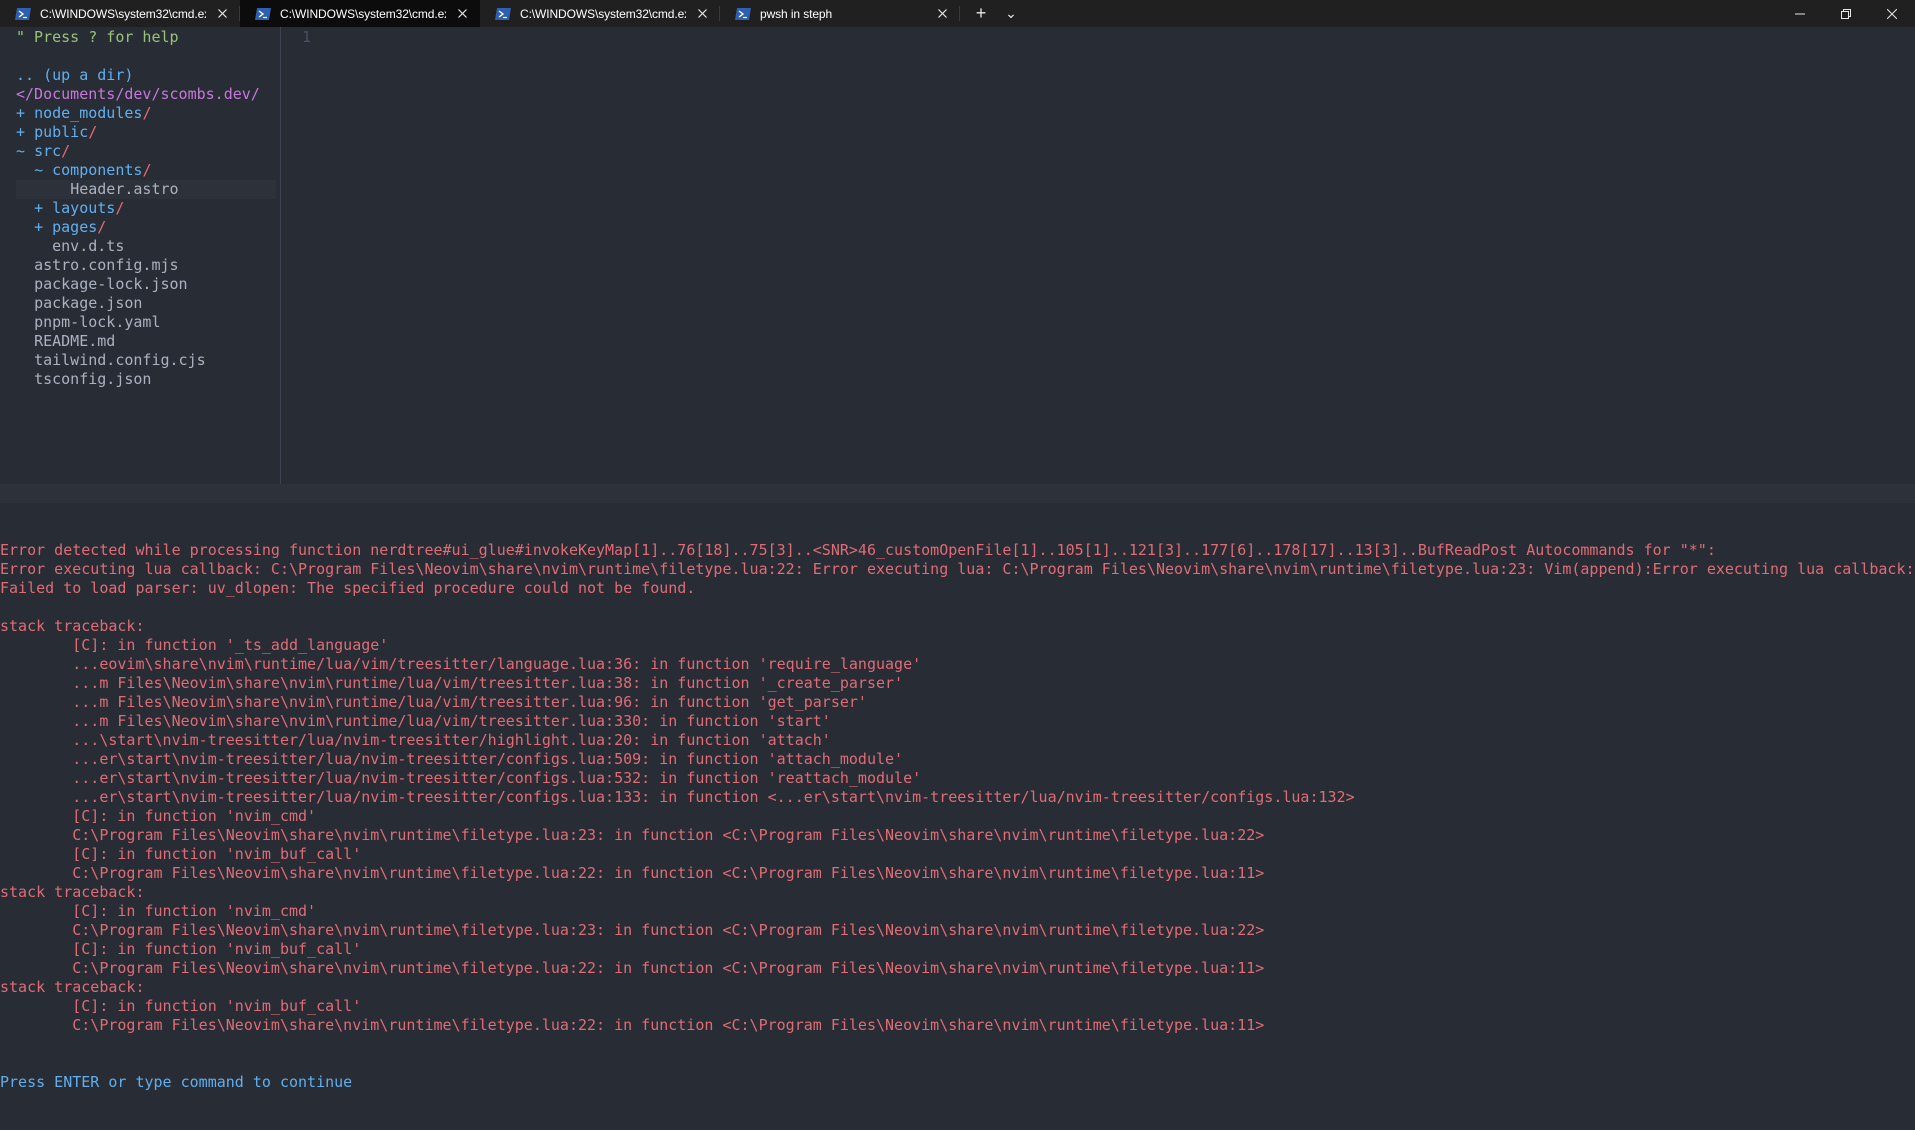 Image resolution: width=1915 pixels, height=1130 pixels. Describe the element at coordinates (957, 607) in the screenshot. I see `error-line` at that location.